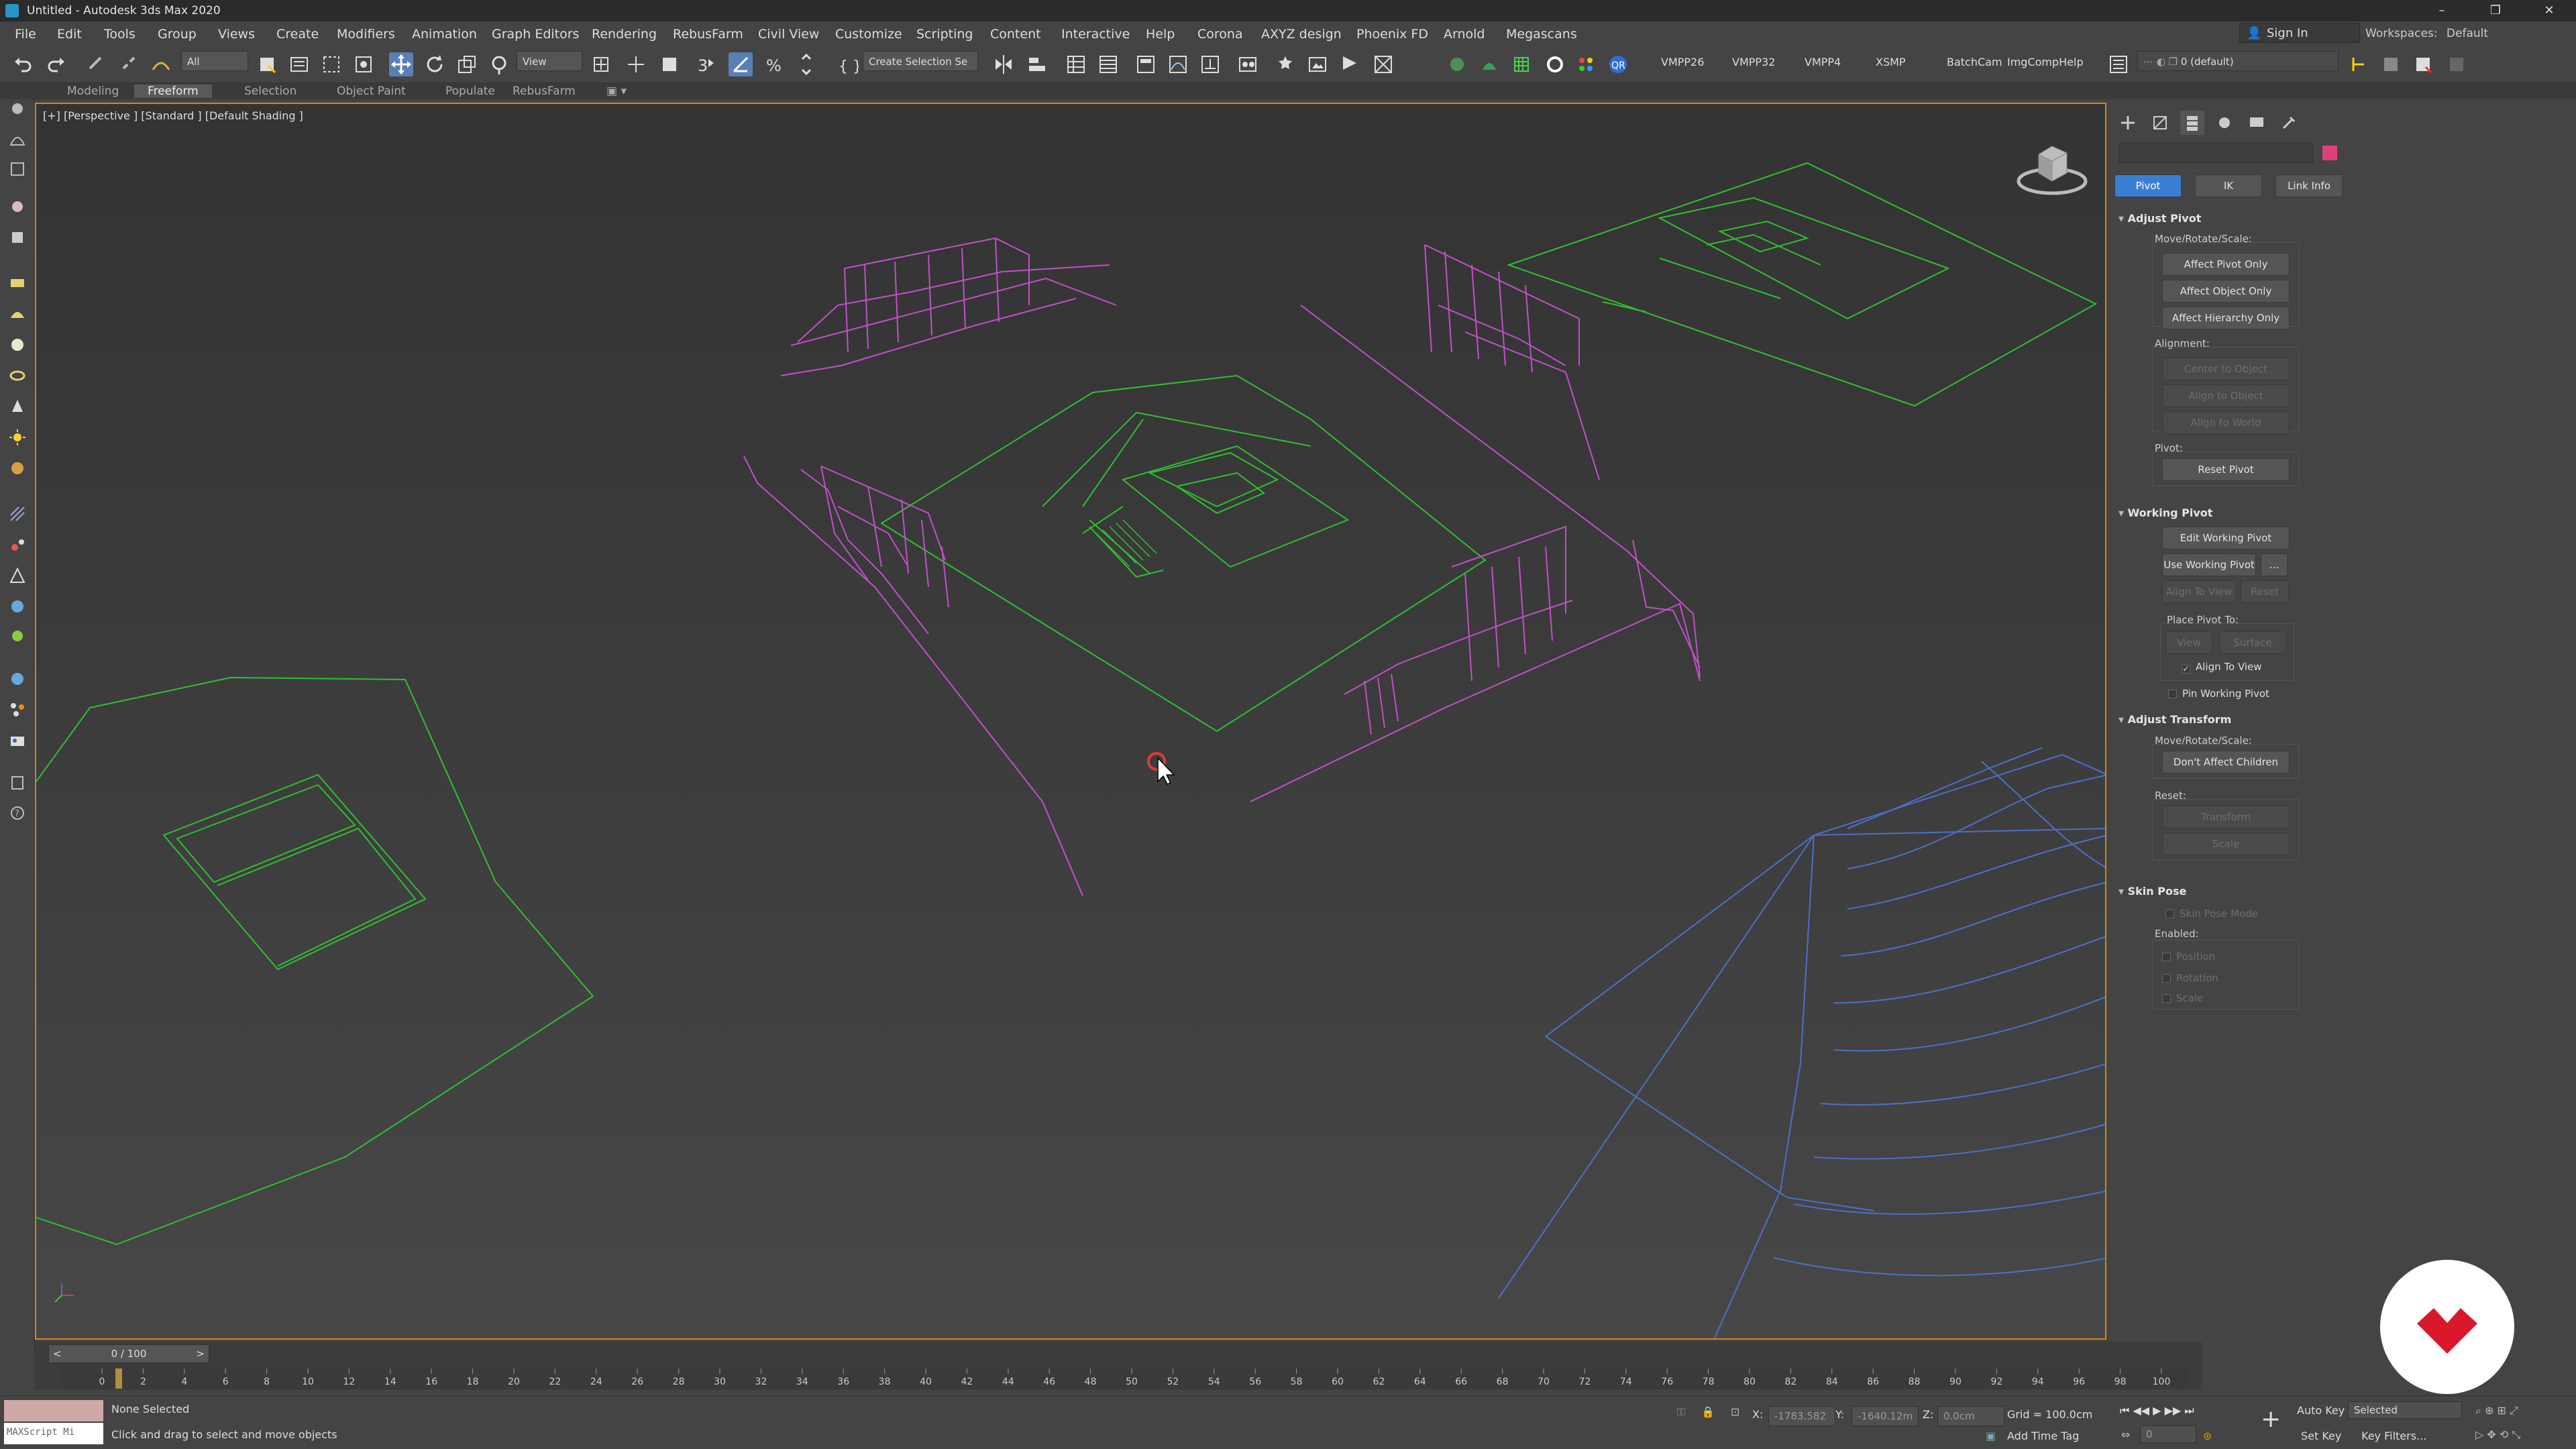  What do you see at coordinates (669, 64) in the screenshot?
I see `keyboard-shortcut-override-icon` at bounding box center [669, 64].